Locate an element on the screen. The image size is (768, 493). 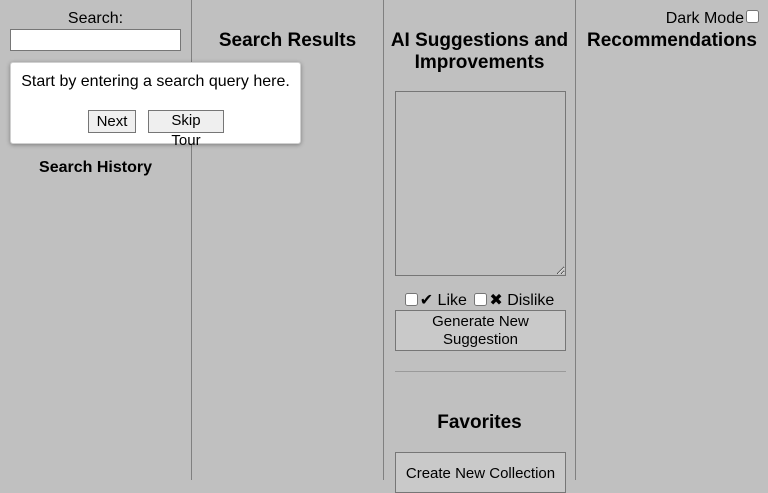
feedback-row: ✔ Like ✖ Dislike is located at coordinates (479, 300).